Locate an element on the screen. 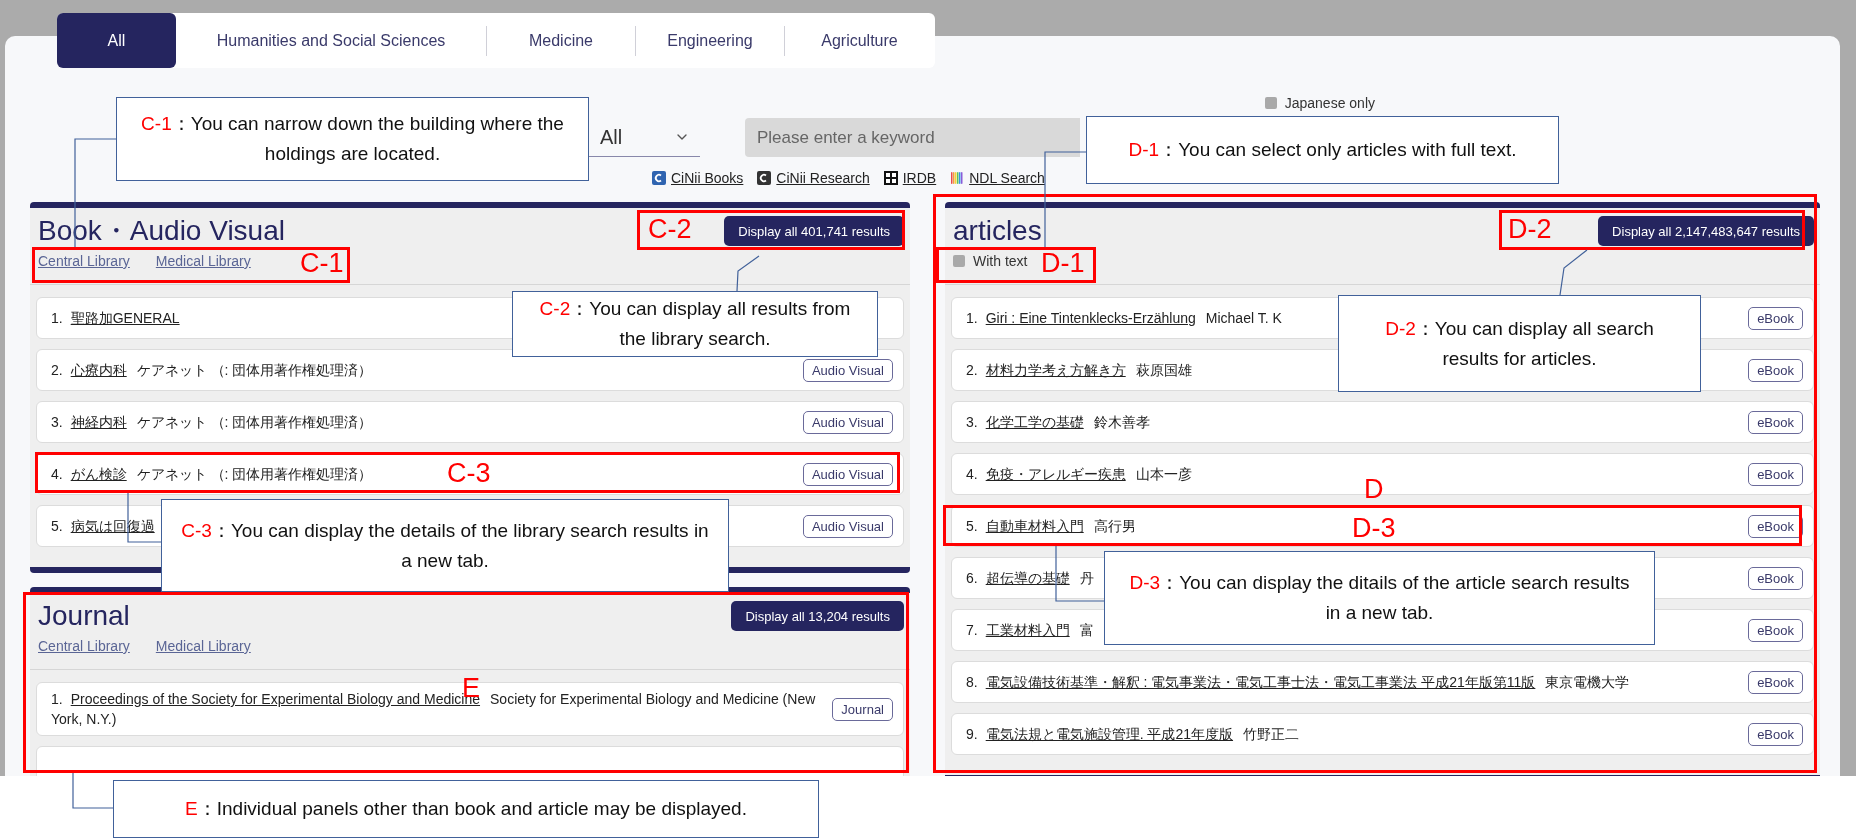  callout-text: C-3：You can display the details of the library search results in a new tab. is located at coordinates (445, 545).